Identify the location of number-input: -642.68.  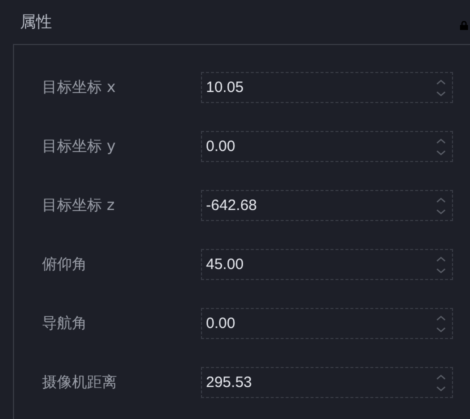
(327, 205).